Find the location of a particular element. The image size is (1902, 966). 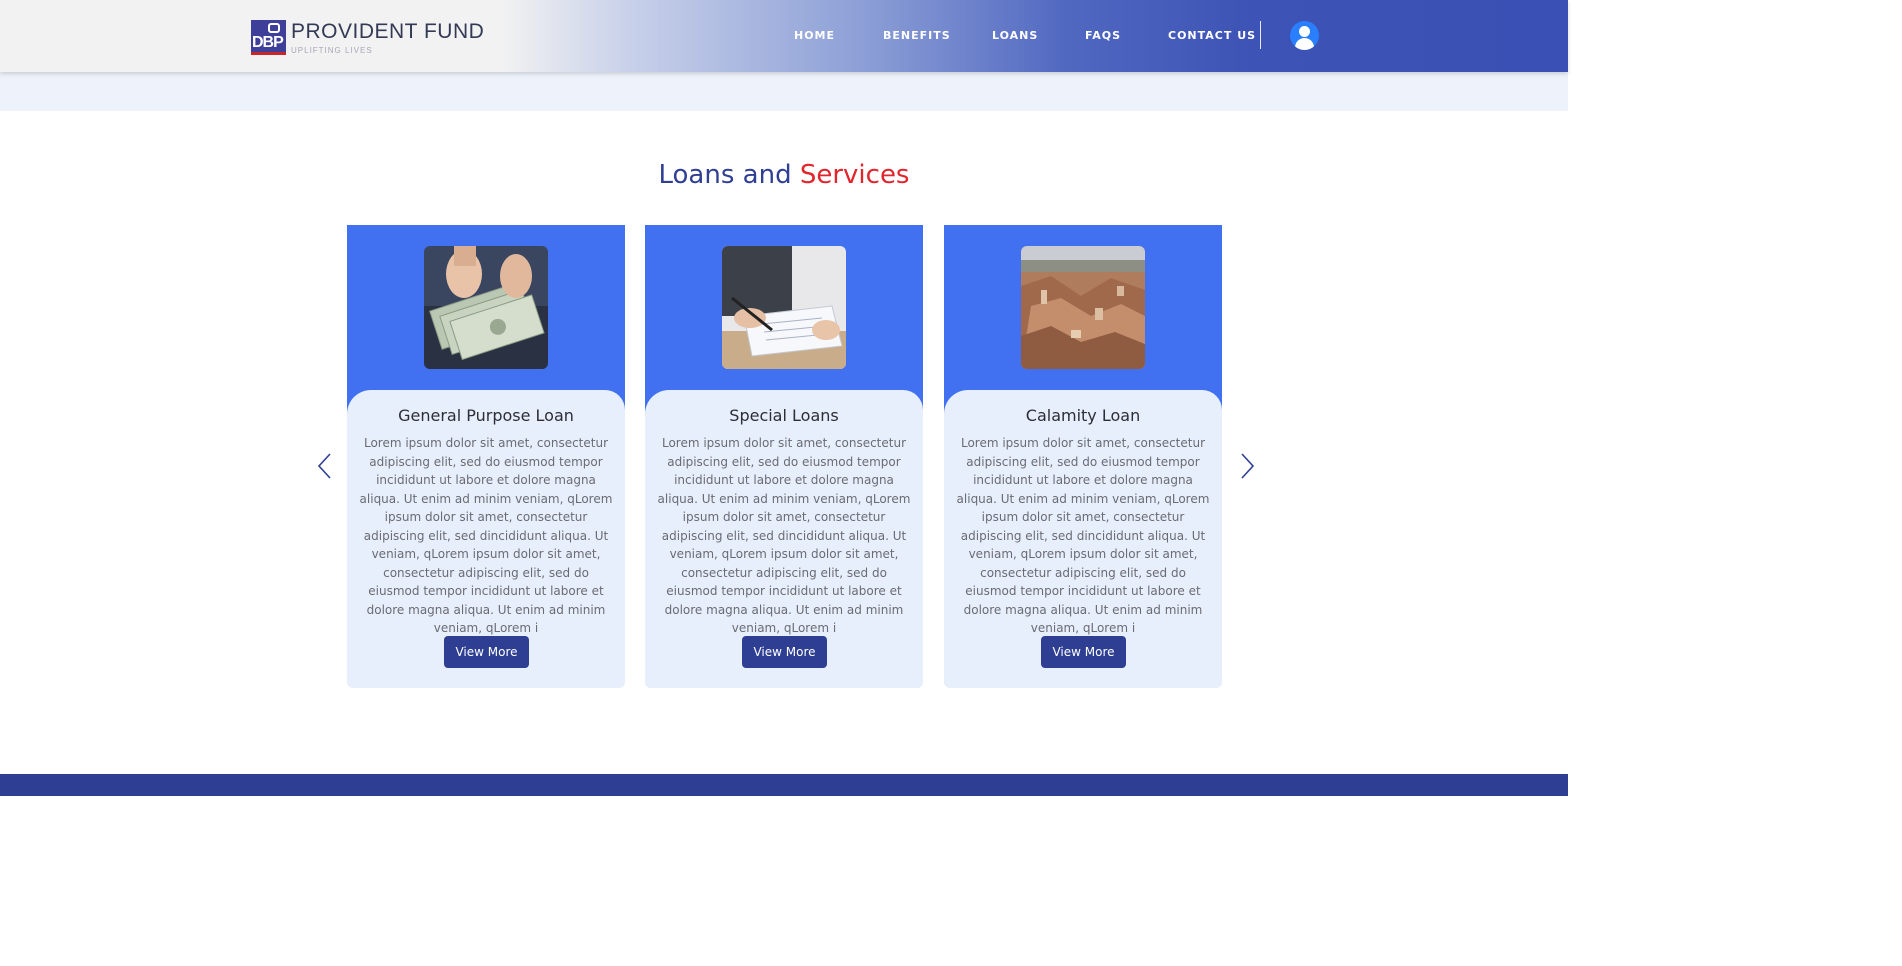

cash-money-photo is located at coordinates (486, 307).